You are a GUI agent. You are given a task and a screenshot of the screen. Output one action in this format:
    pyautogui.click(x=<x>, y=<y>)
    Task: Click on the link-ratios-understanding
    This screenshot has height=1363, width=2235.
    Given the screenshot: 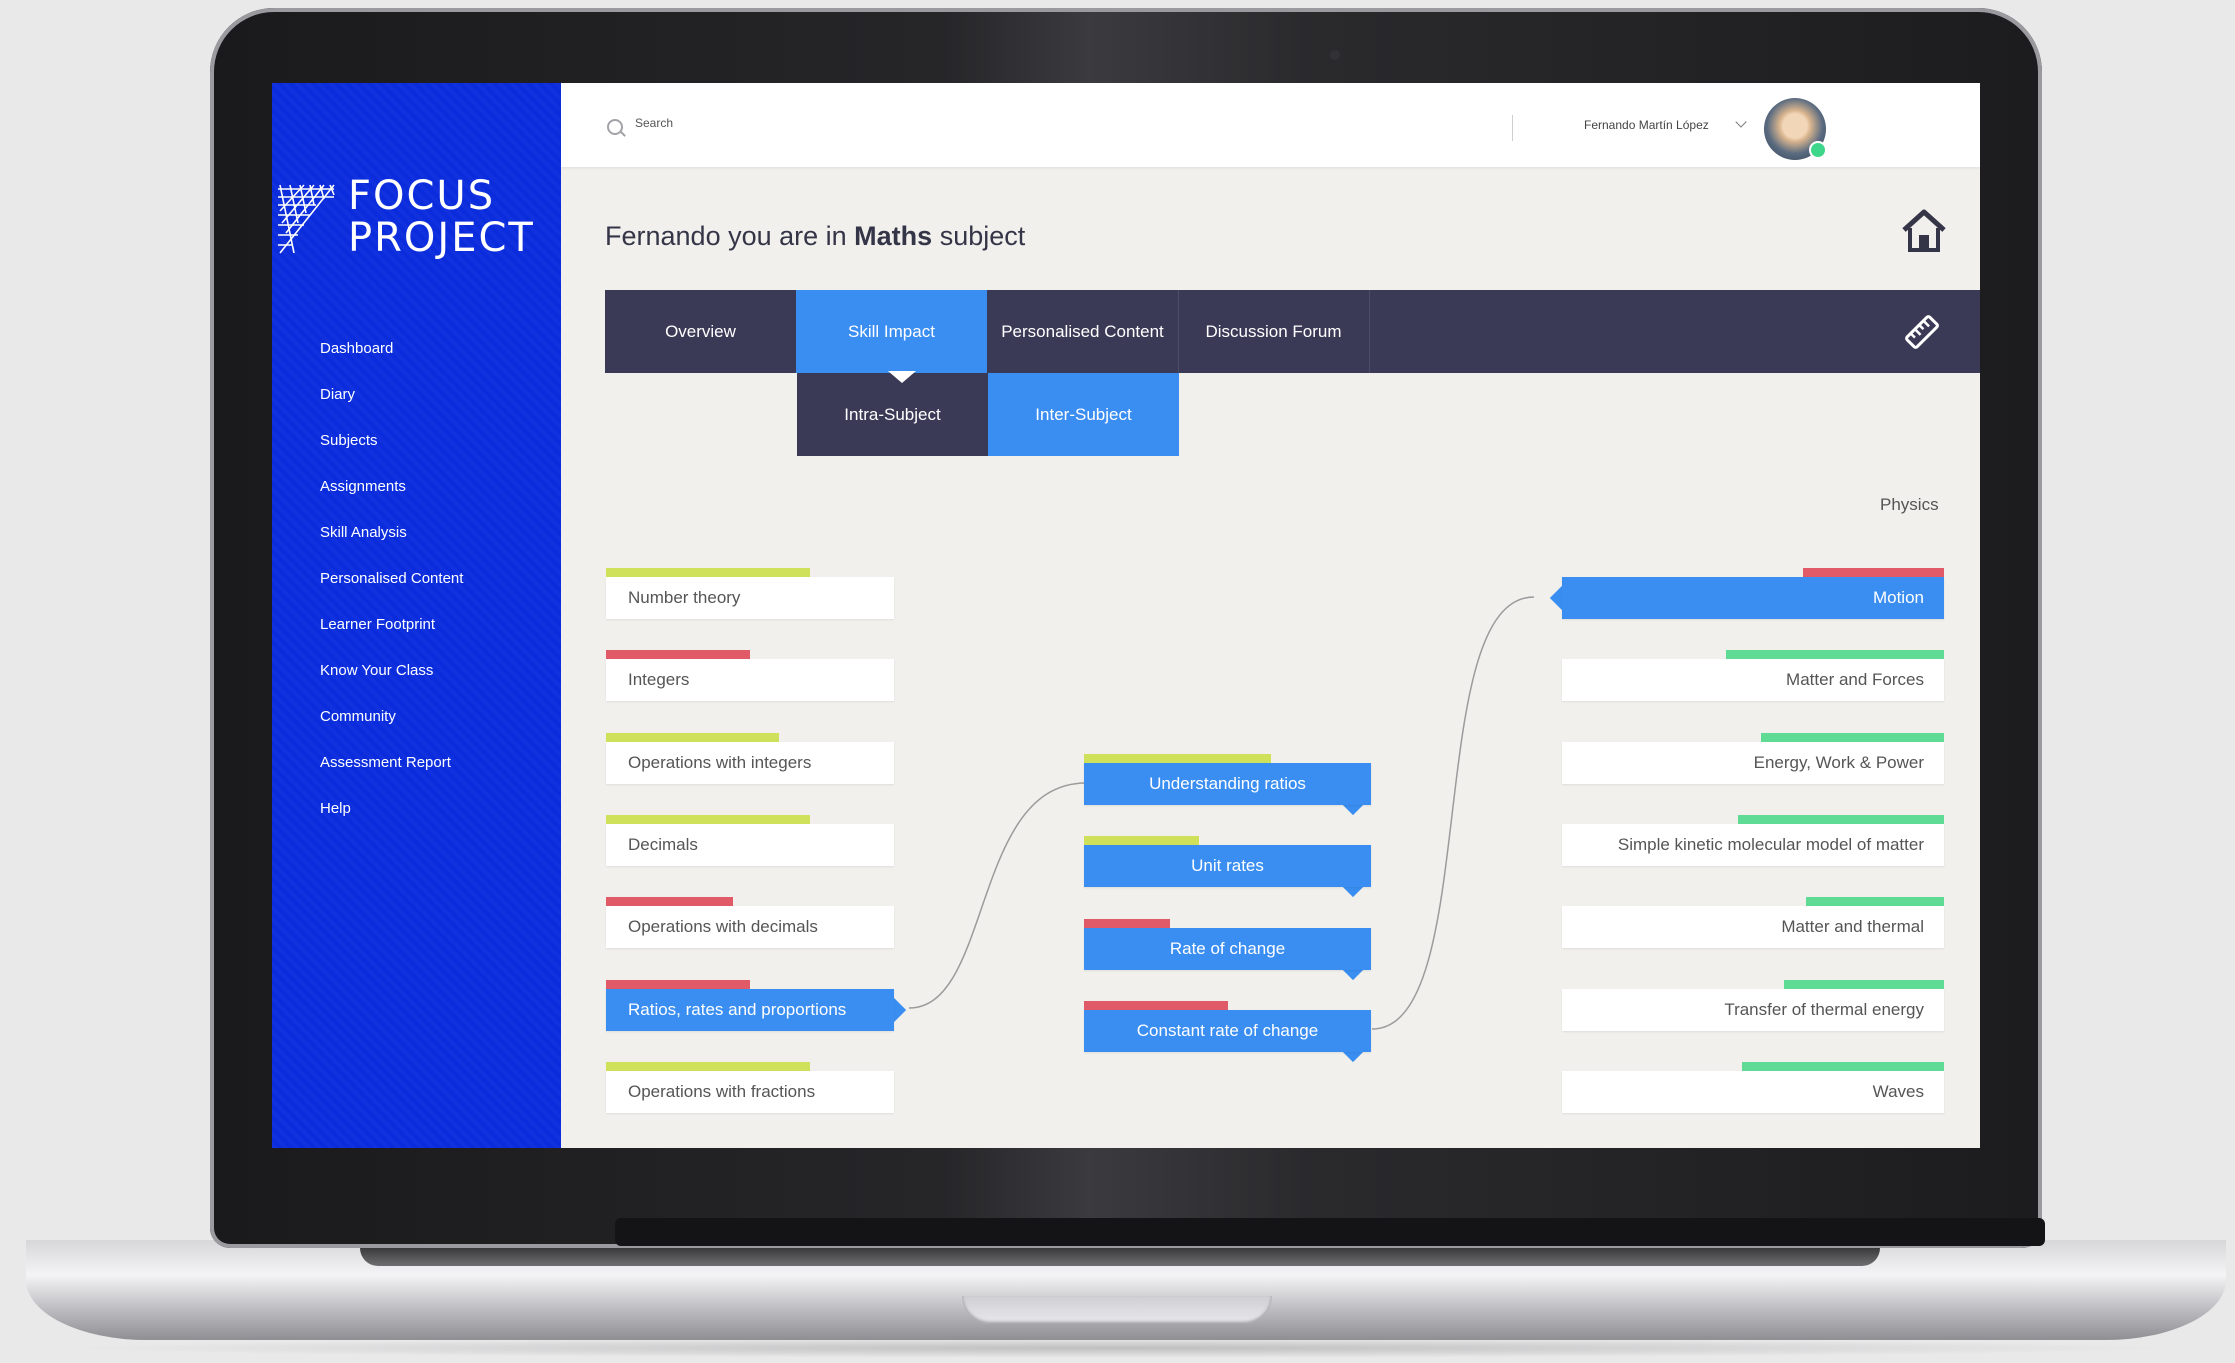 What is the action you would take?
    pyautogui.click(x=997, y=895)
    